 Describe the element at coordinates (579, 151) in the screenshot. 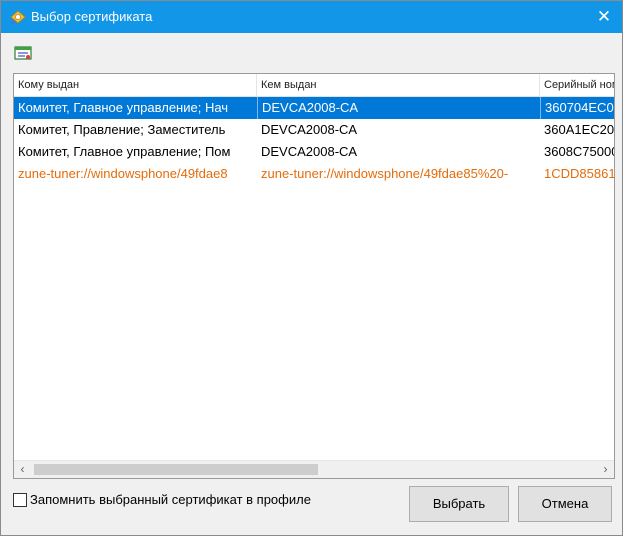

I see `cell-serial: 3608C75000` at that location.